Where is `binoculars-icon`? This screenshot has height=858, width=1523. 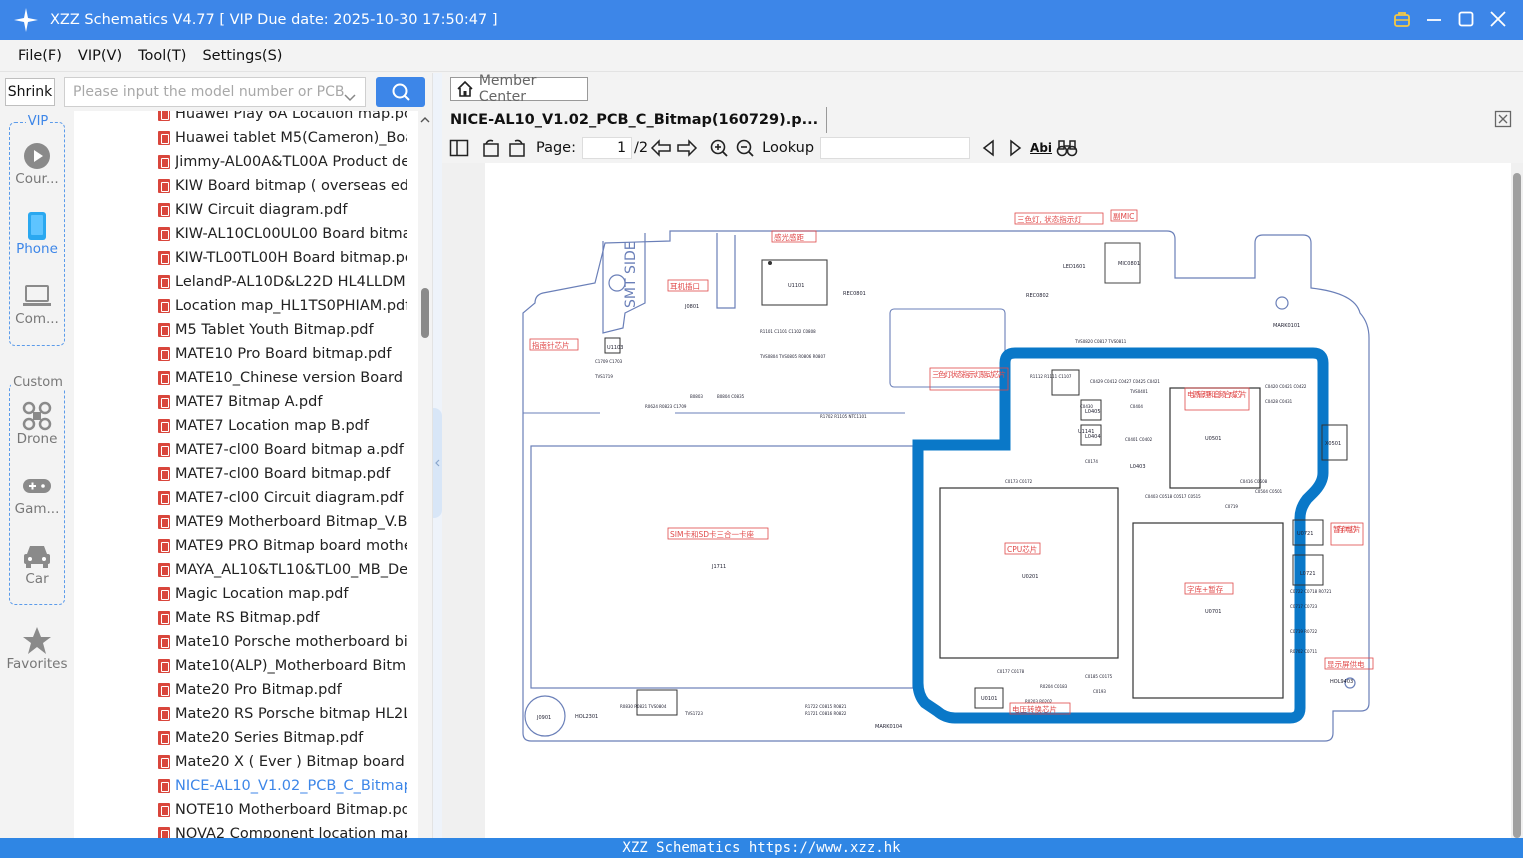
binoculars-icon is located at coordinates (1067, 148).